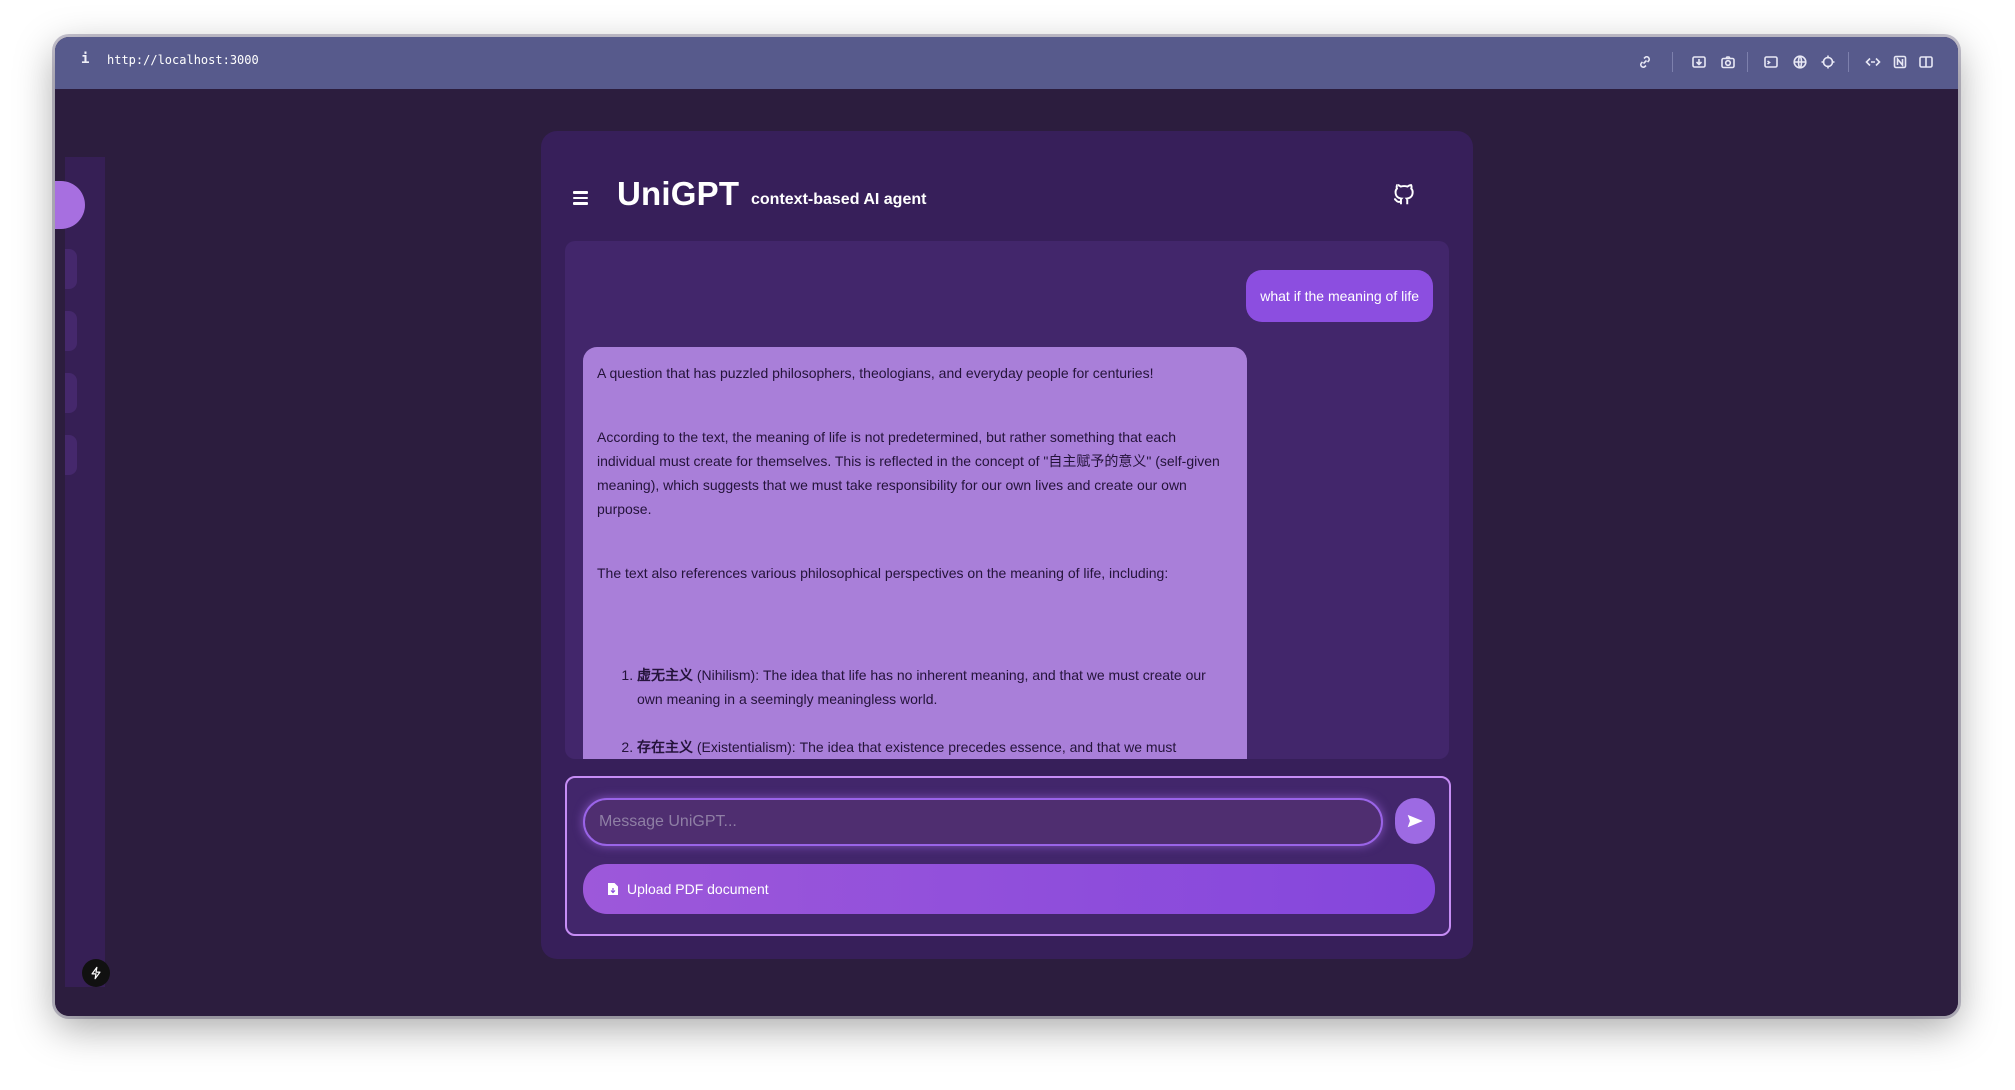  What do you see at coordinates (583, 198) in the screenshot?
I see `menu-icon` at bounding box center [583, 198].